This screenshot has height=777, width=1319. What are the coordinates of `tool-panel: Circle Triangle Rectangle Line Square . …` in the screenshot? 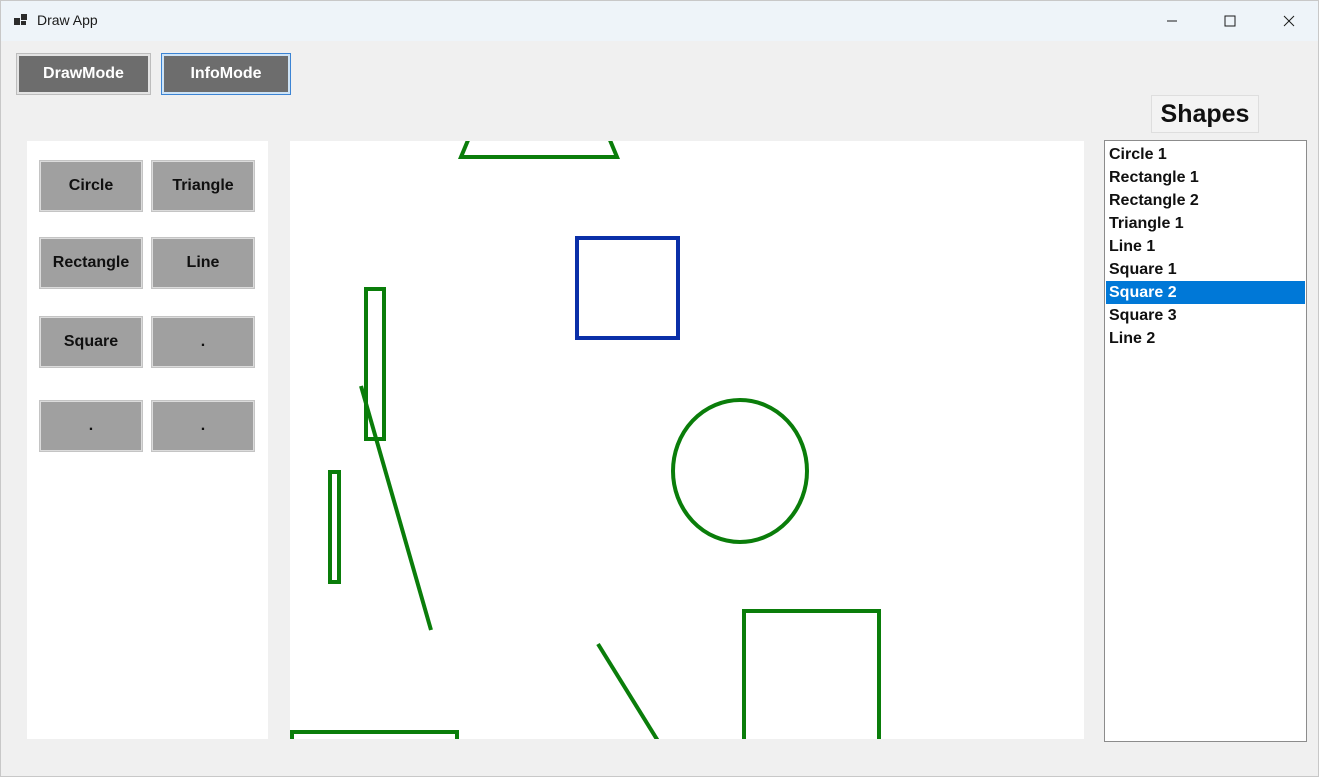 It's located at (147, 440).